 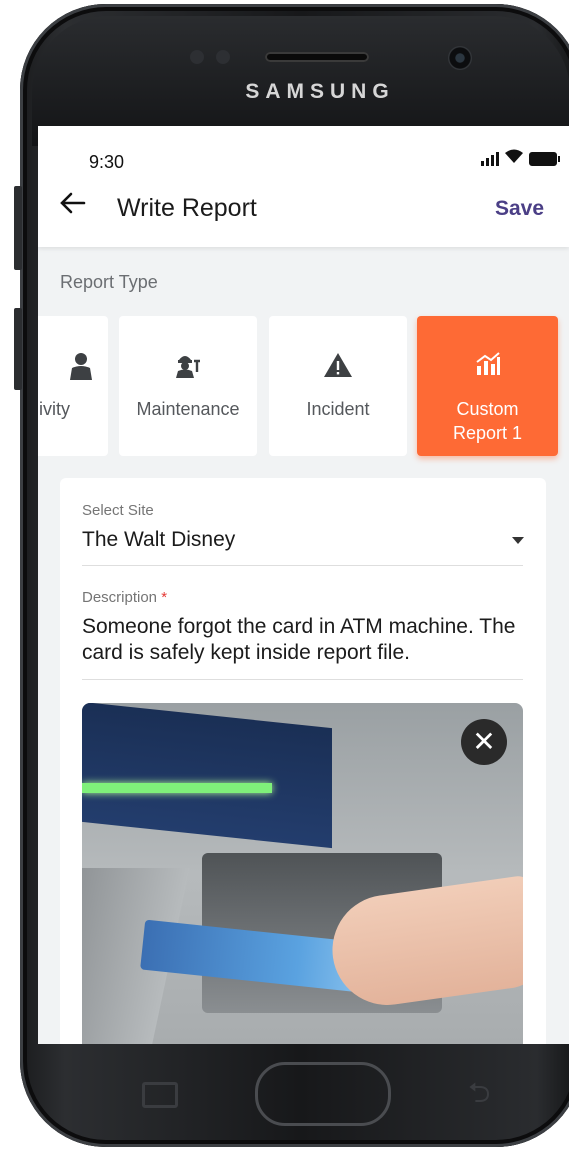 What do you see at coordinates (338, 386) in the screenshot?
I see `report-type-incident: Incident` at bounding box center [338, 386].